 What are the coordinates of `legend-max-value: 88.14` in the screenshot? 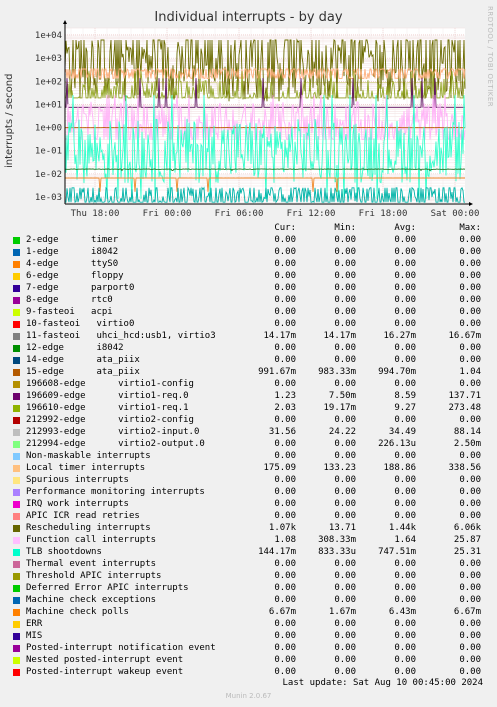 It's located at (467, 432).